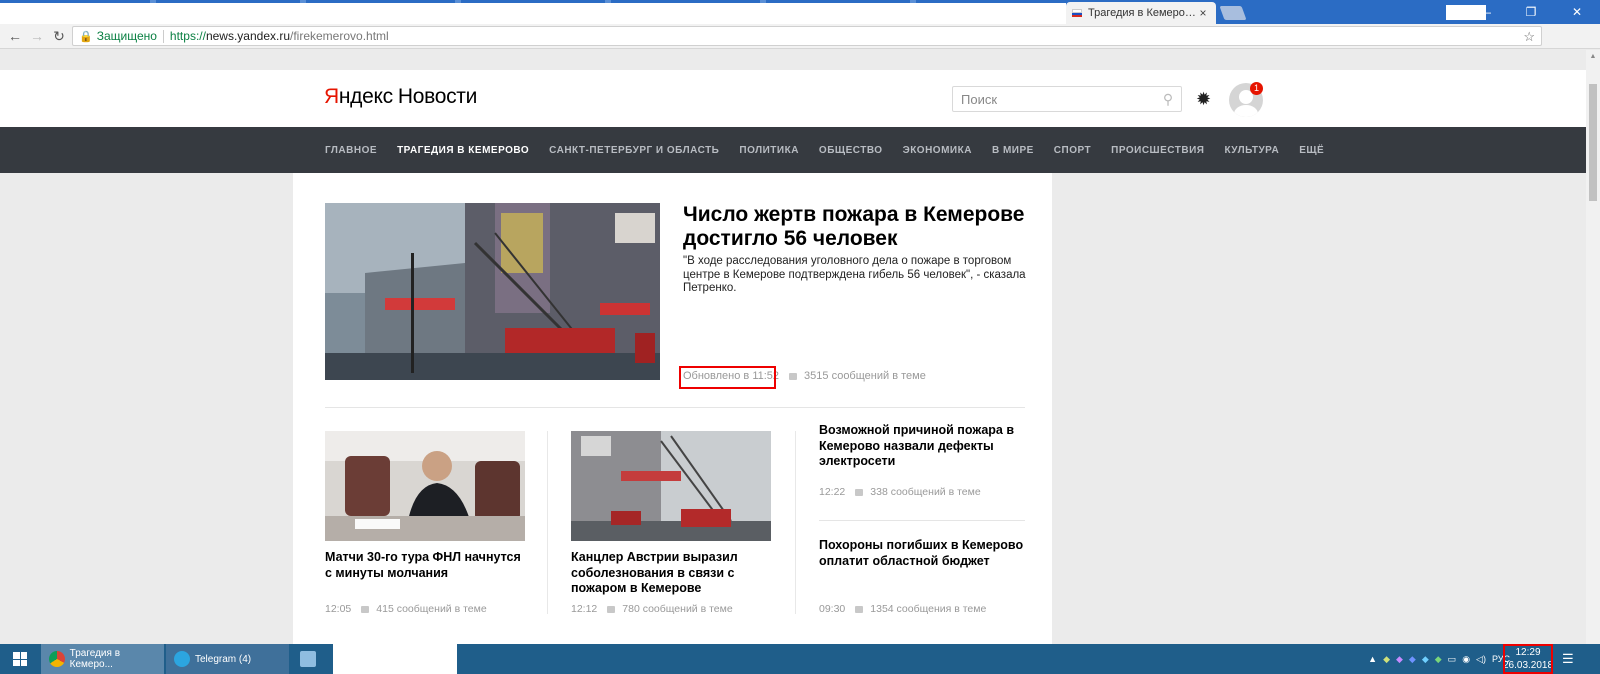  What do you see at coordinates (584, 609) in the screenshot?
I see `card-time: 12:12` at bounding box center [584, 609].